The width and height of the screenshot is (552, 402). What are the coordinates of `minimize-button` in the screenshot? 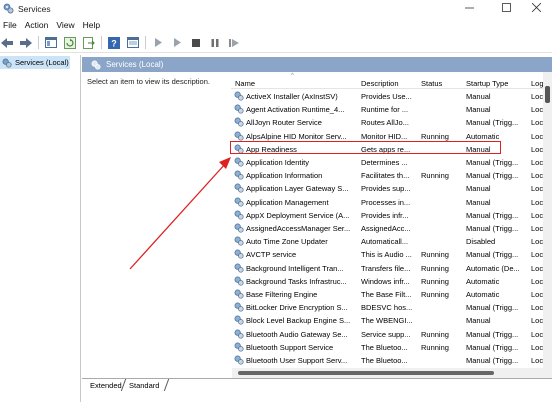 It's located at (469, 7).